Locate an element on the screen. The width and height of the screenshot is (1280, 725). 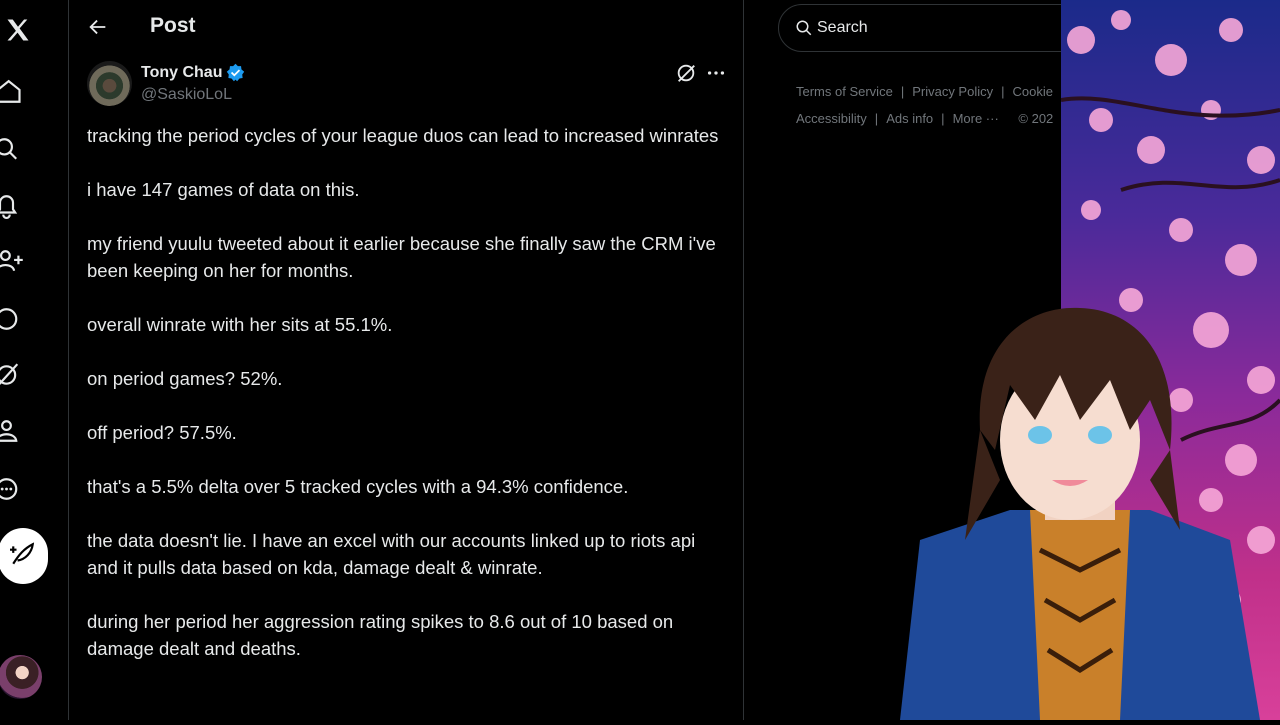
search-icon is located at coordinates (804, 28).